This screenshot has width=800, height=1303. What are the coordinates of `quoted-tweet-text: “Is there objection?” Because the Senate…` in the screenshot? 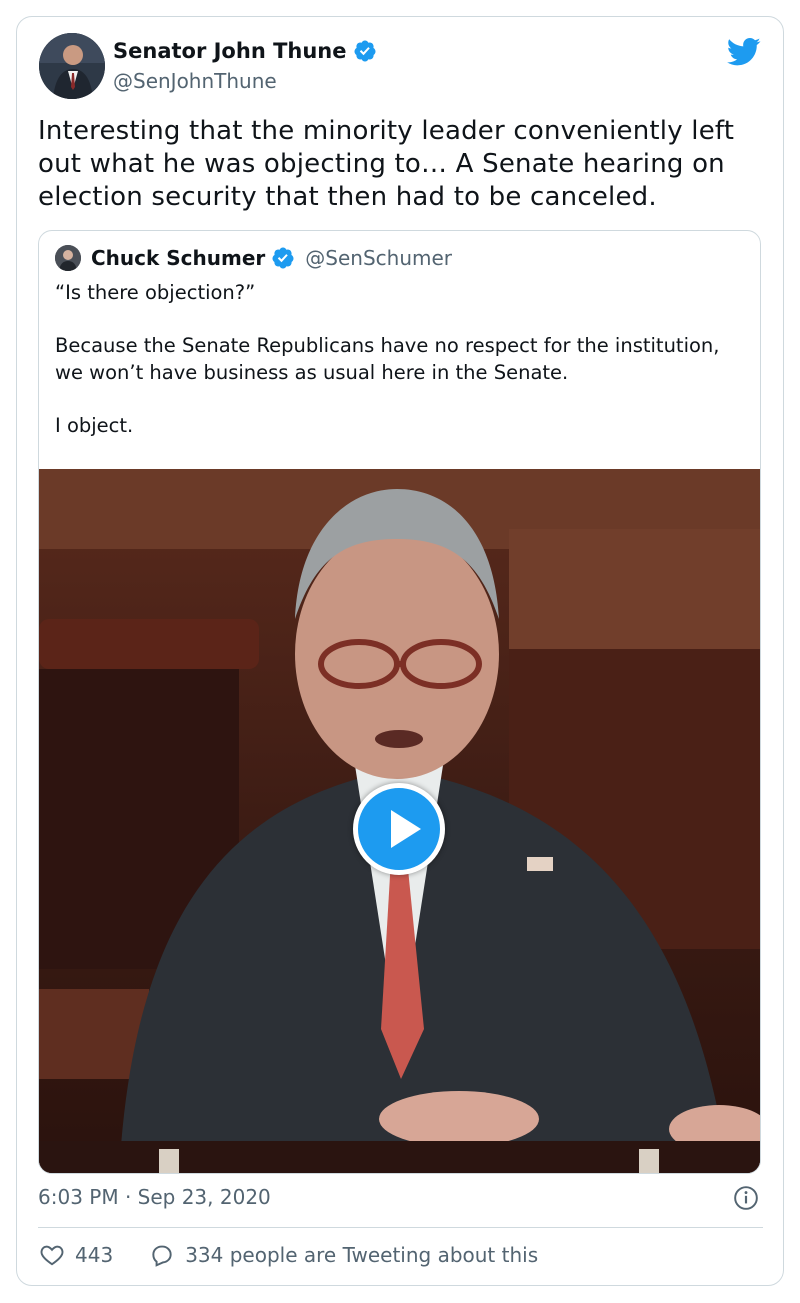 It's located at (400, 359).